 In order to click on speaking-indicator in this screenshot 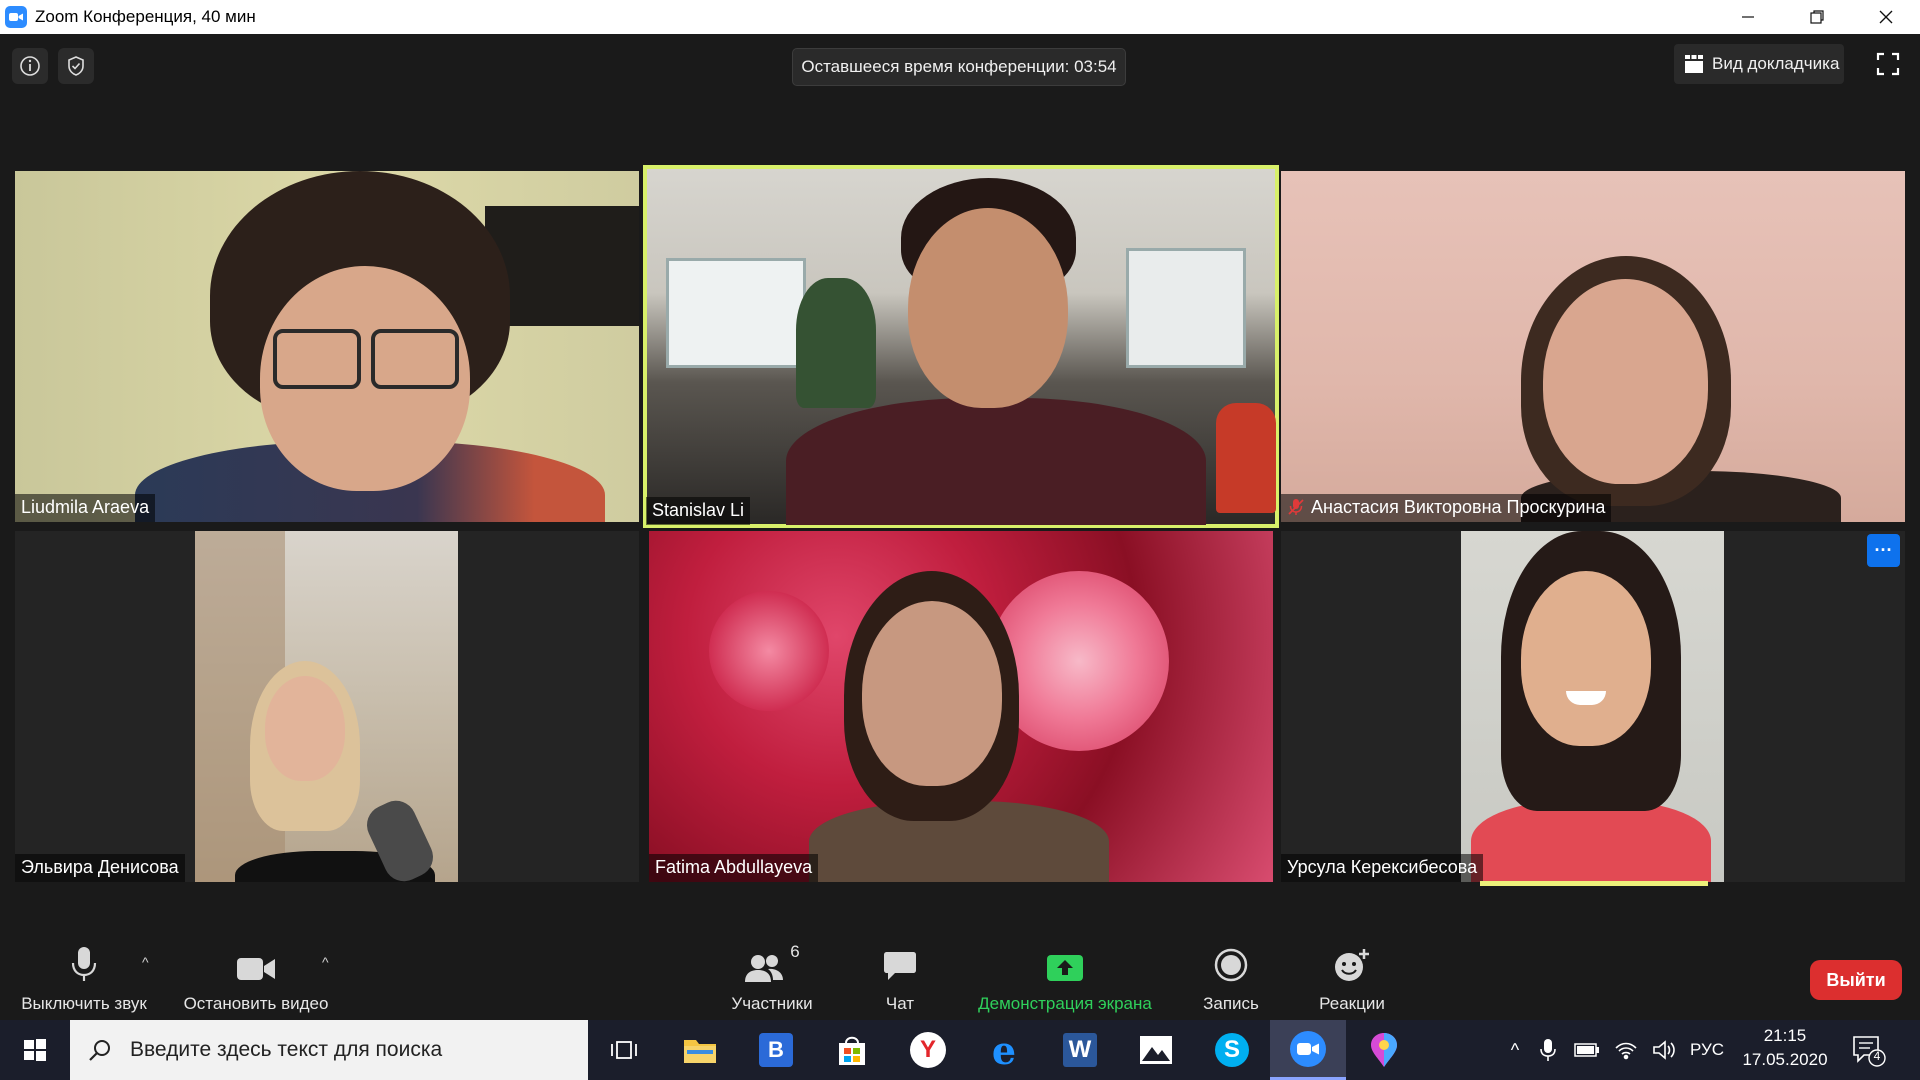, I will do `click(1594, 883)`.